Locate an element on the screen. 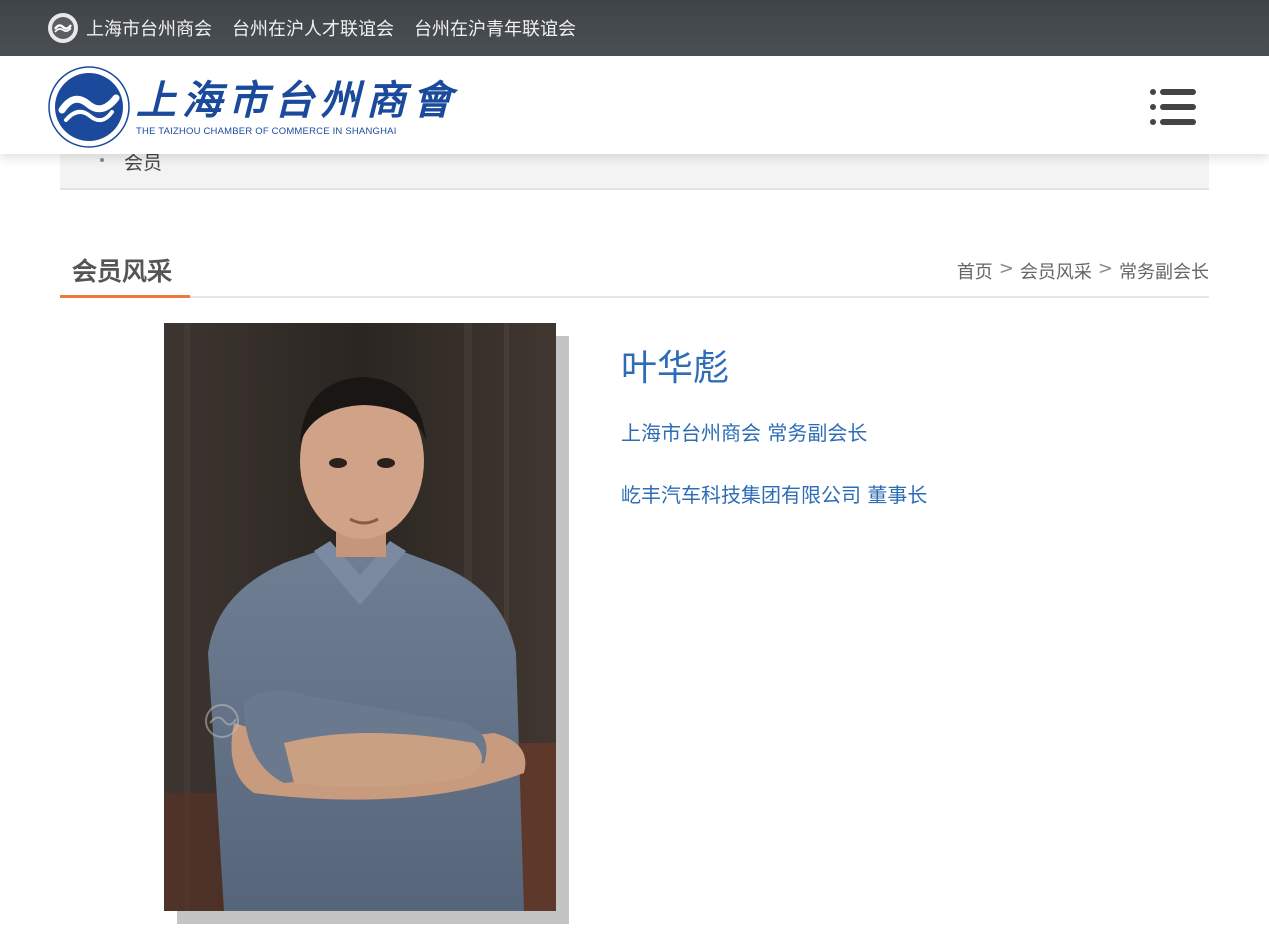  member-company: 屹丰汽车科技集团有限公司 董事长 is located at coordinates (774, 495).